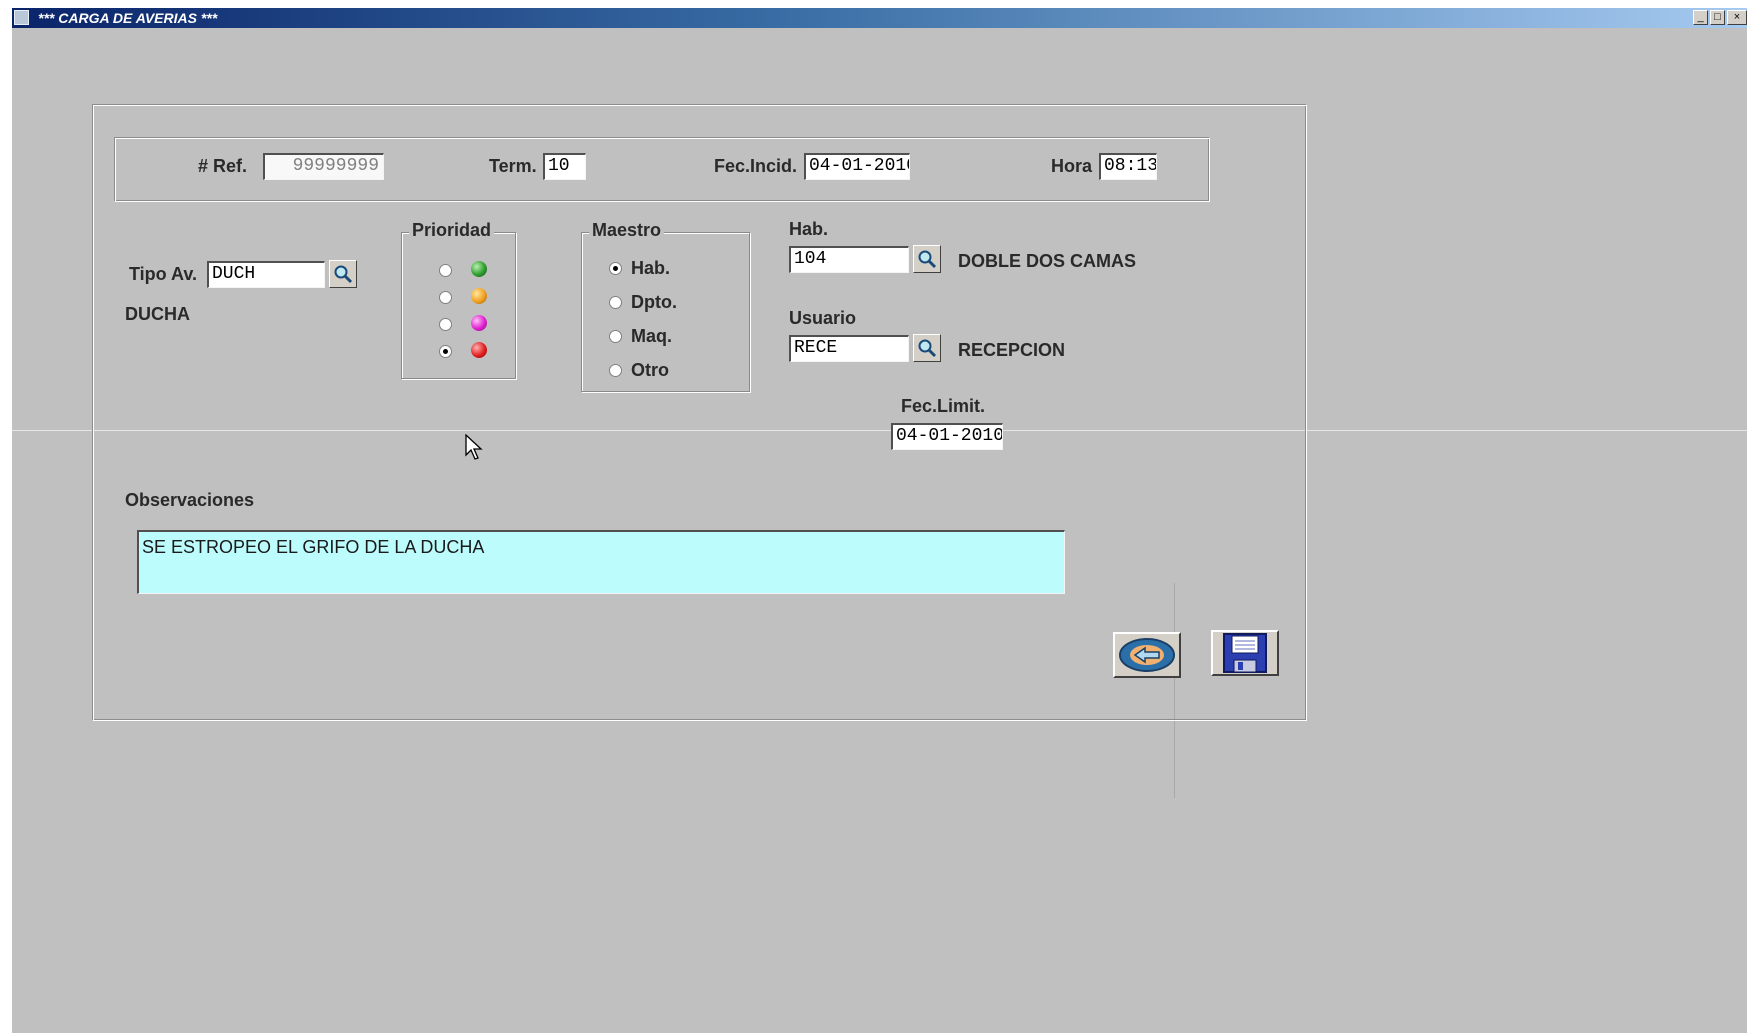  What do you see at coordinates (1047, 261) in the screenshot?
I see `hab-description: DOBLE DOS CAMAS` at bounding box center [1047, 261].